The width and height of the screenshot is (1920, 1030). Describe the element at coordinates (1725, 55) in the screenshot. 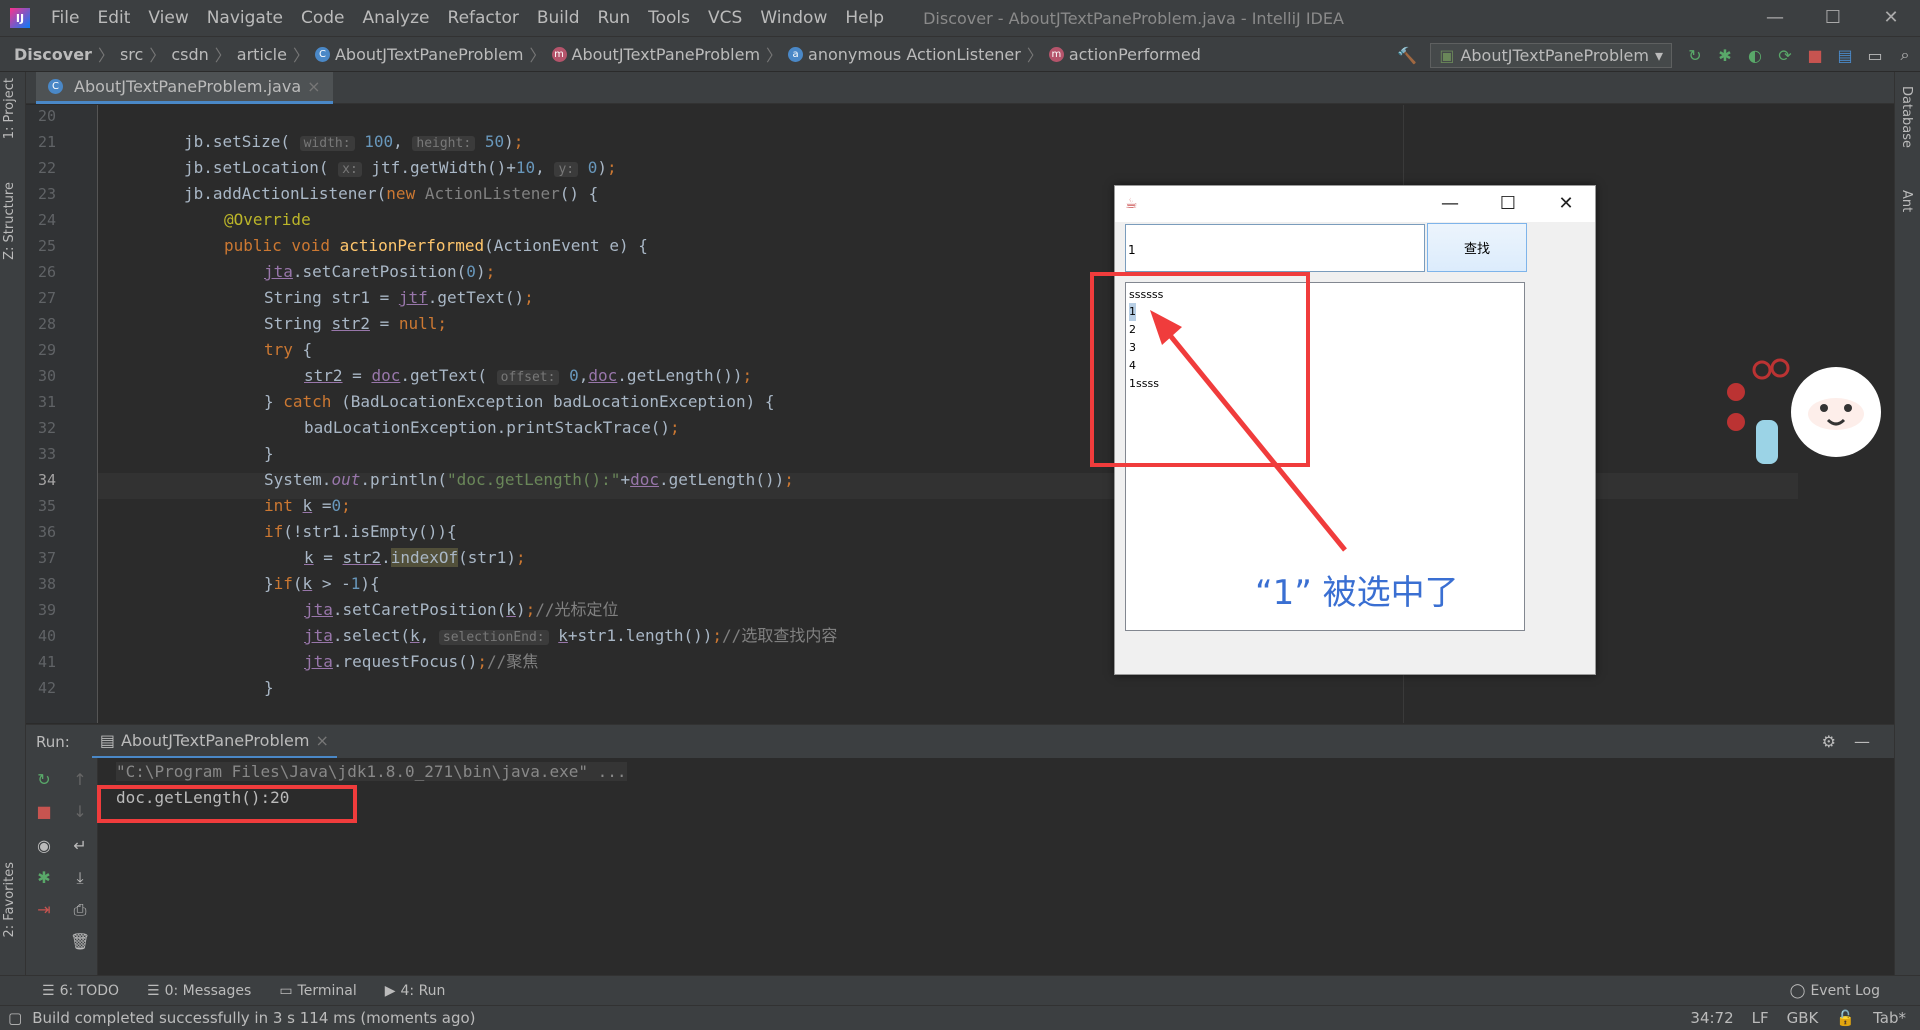

I see `debug-bug-icon: ✱` at that location.